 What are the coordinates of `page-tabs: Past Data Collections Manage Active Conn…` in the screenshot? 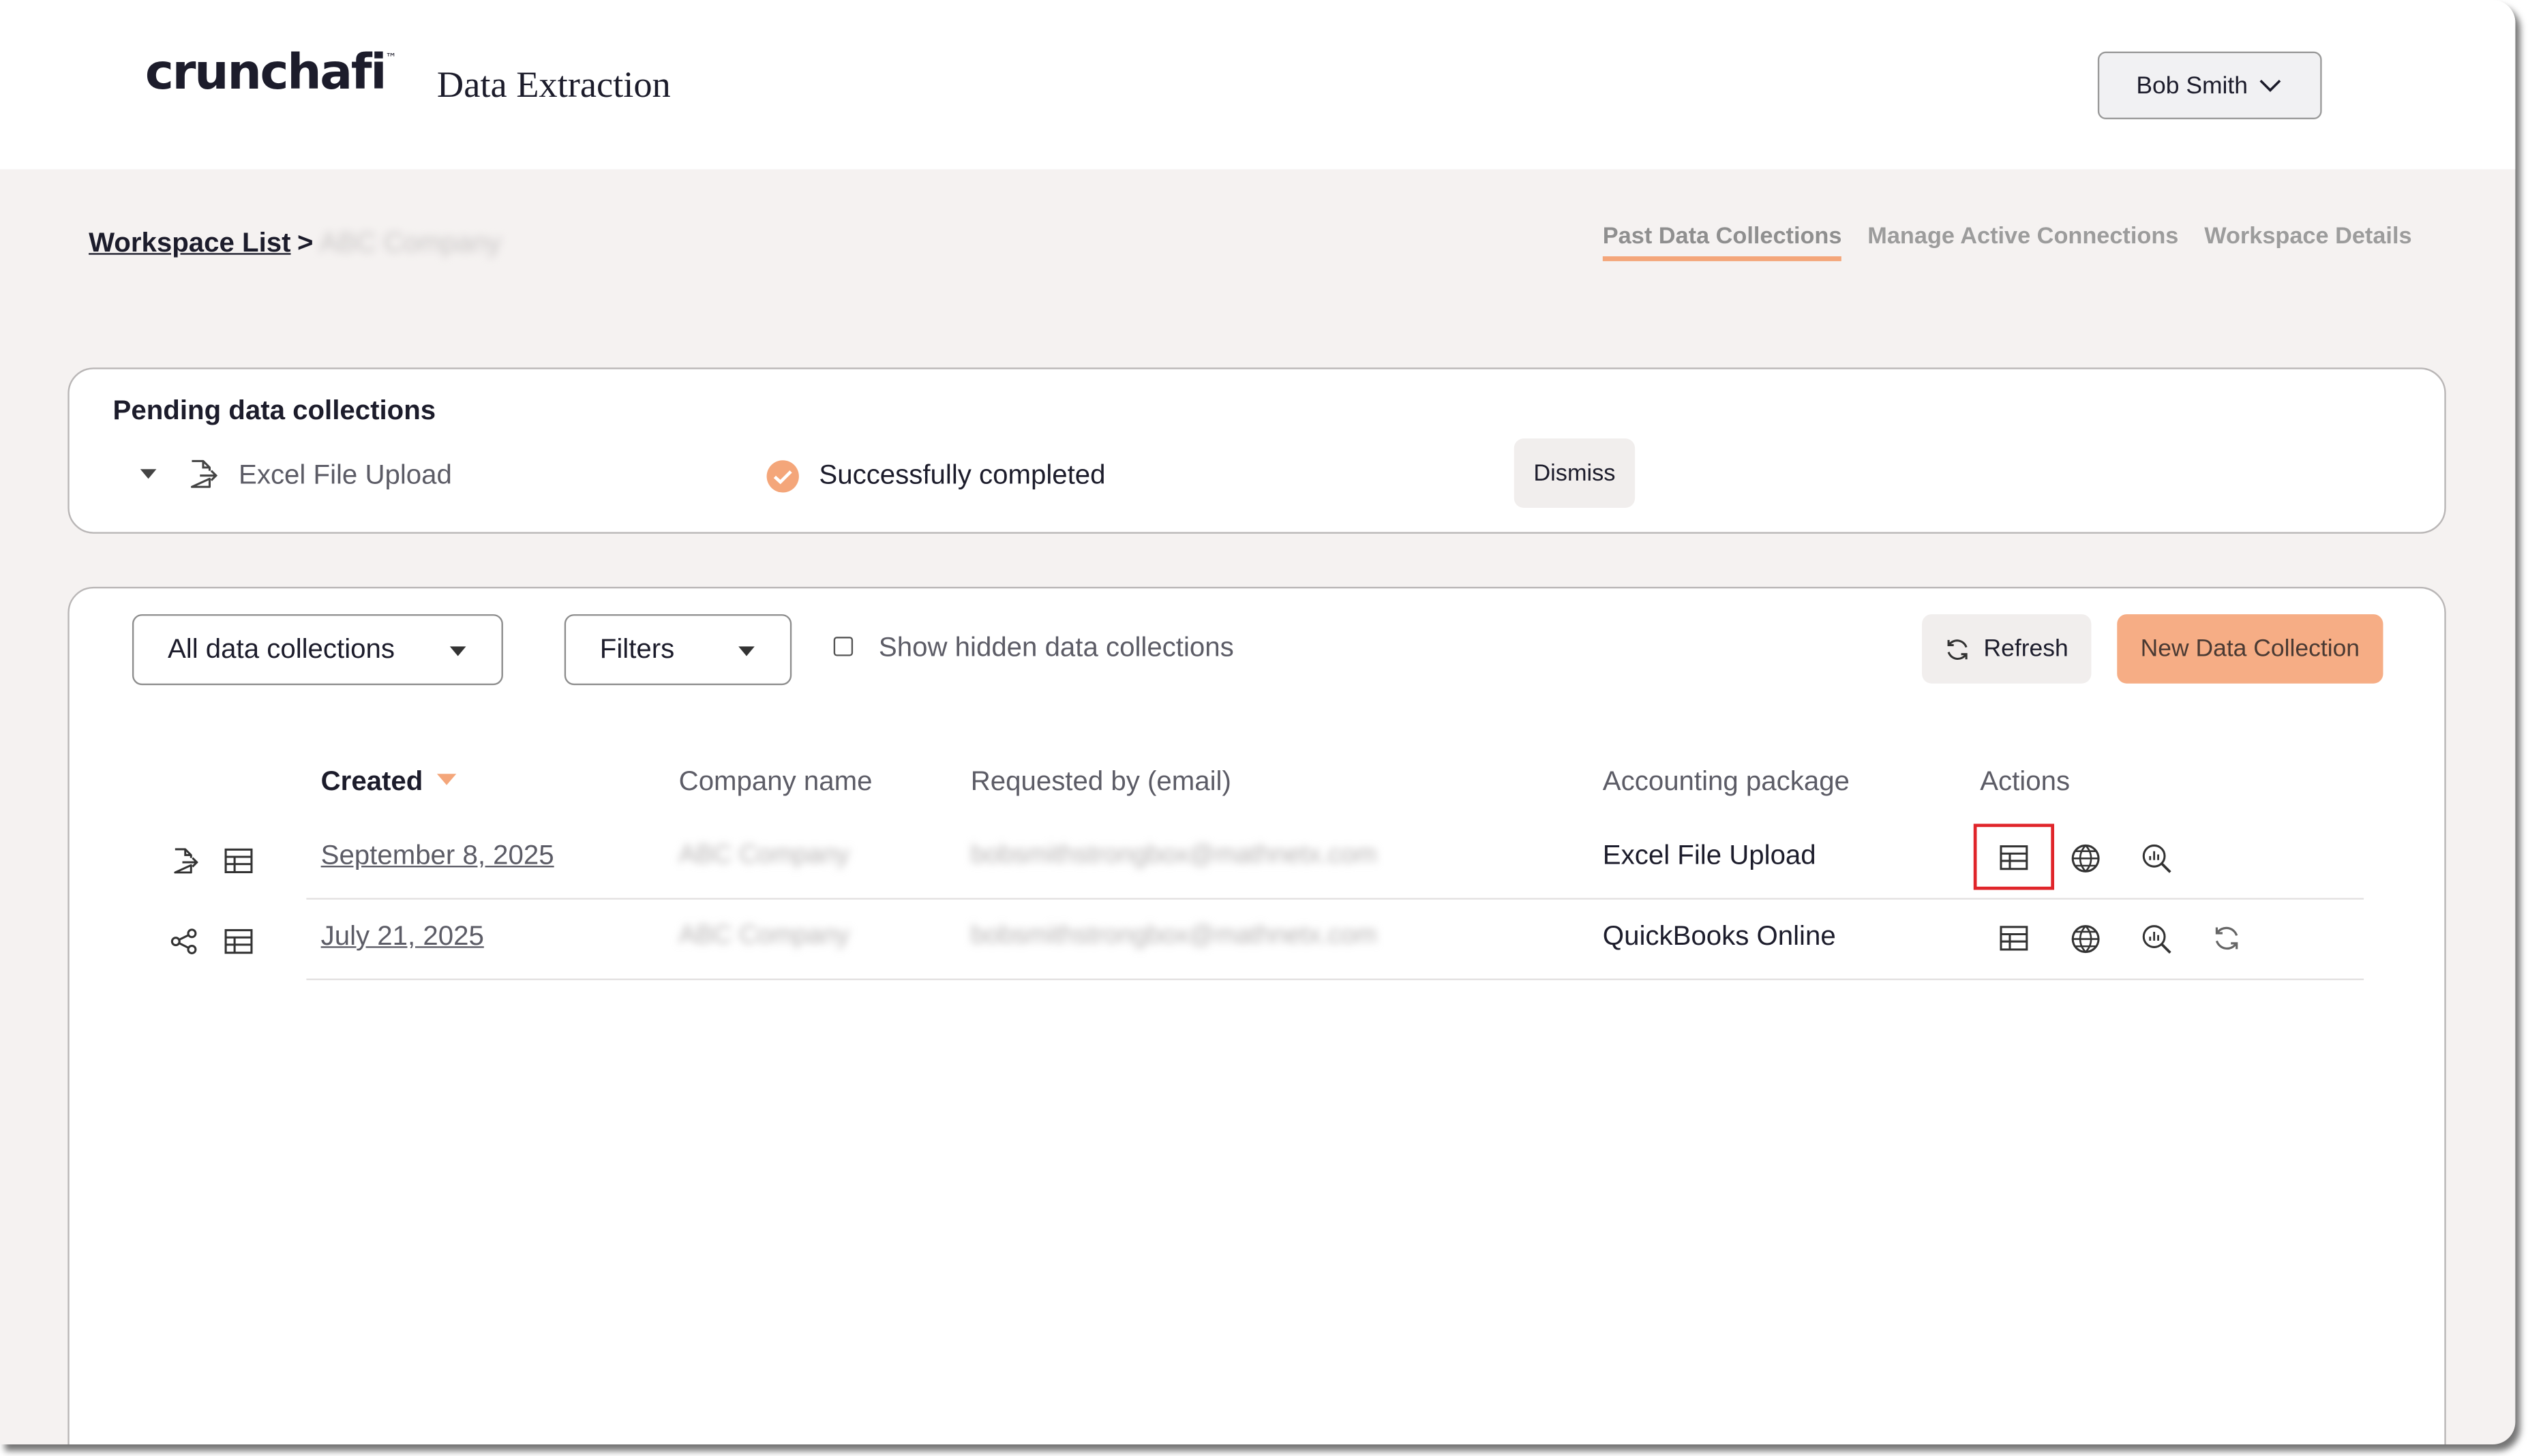 It's located at (2007, 243).